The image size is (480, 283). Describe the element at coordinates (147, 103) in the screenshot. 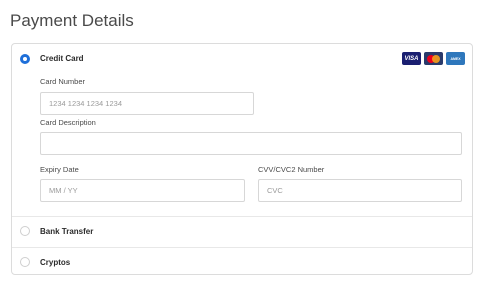

I see `card-number-input` at that location.